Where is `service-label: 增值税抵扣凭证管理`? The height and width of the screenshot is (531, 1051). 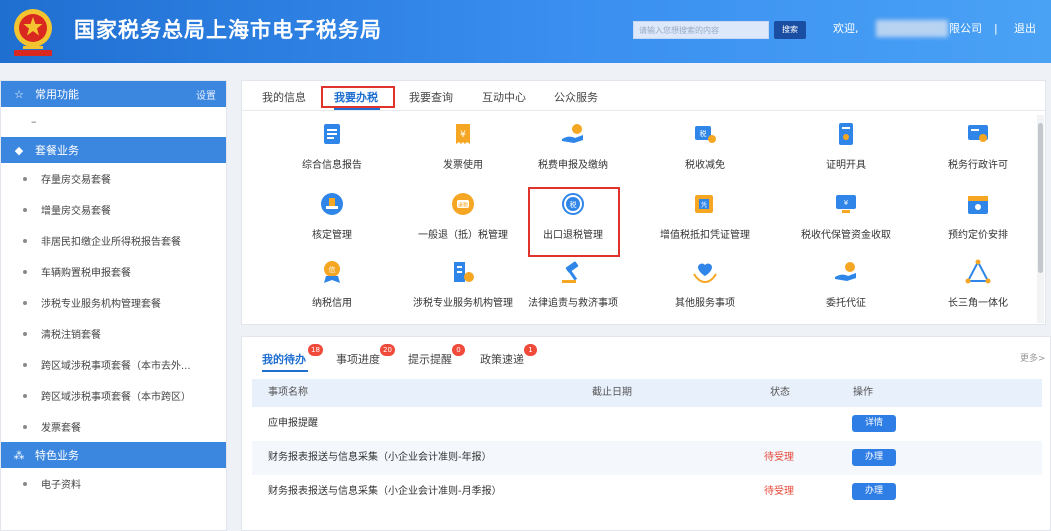
service-label: 增值税抵扣凭证管理 is located at coordinates (705, 235).